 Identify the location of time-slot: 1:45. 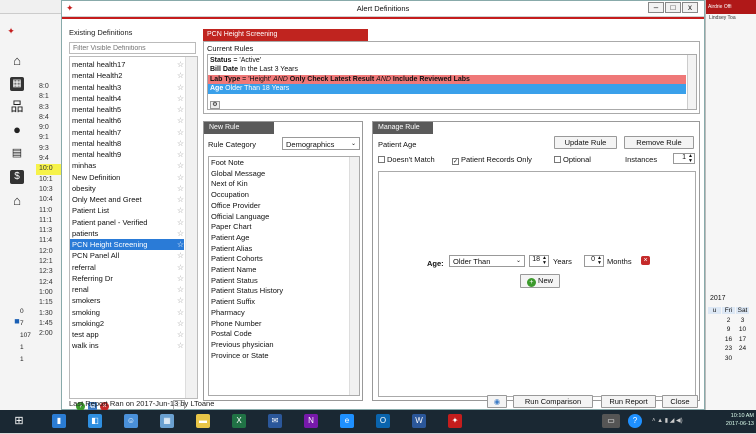
(49, 324).